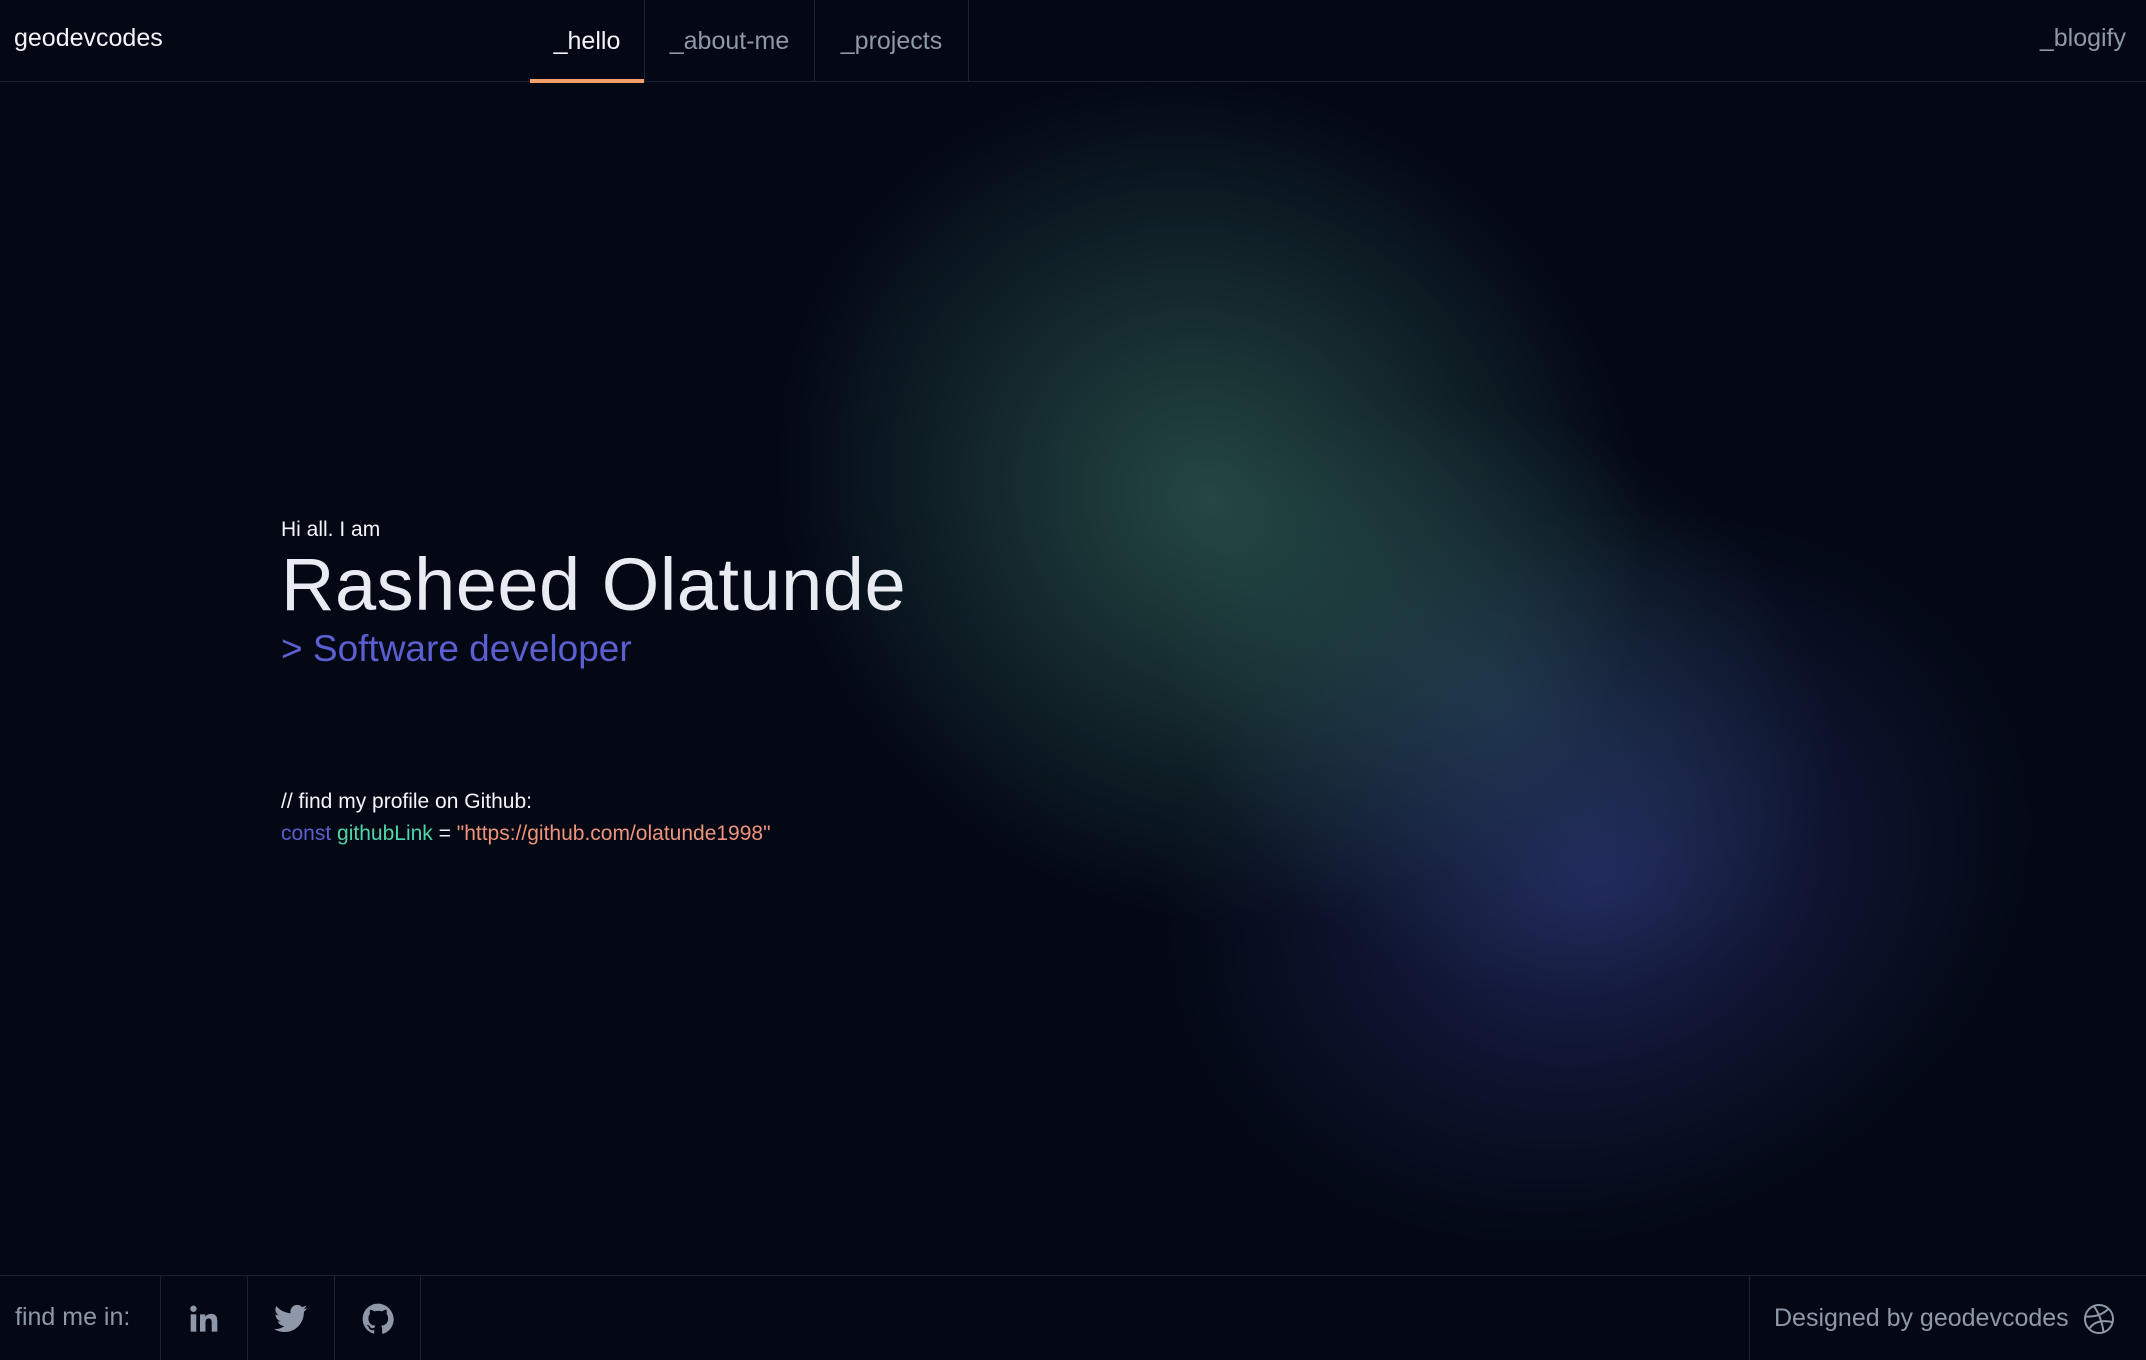  What do you see at coordinates (594, 584) in the screenshot?
I see `hero-name: Rasheed Olatunde` at bounding box center [594, 584].